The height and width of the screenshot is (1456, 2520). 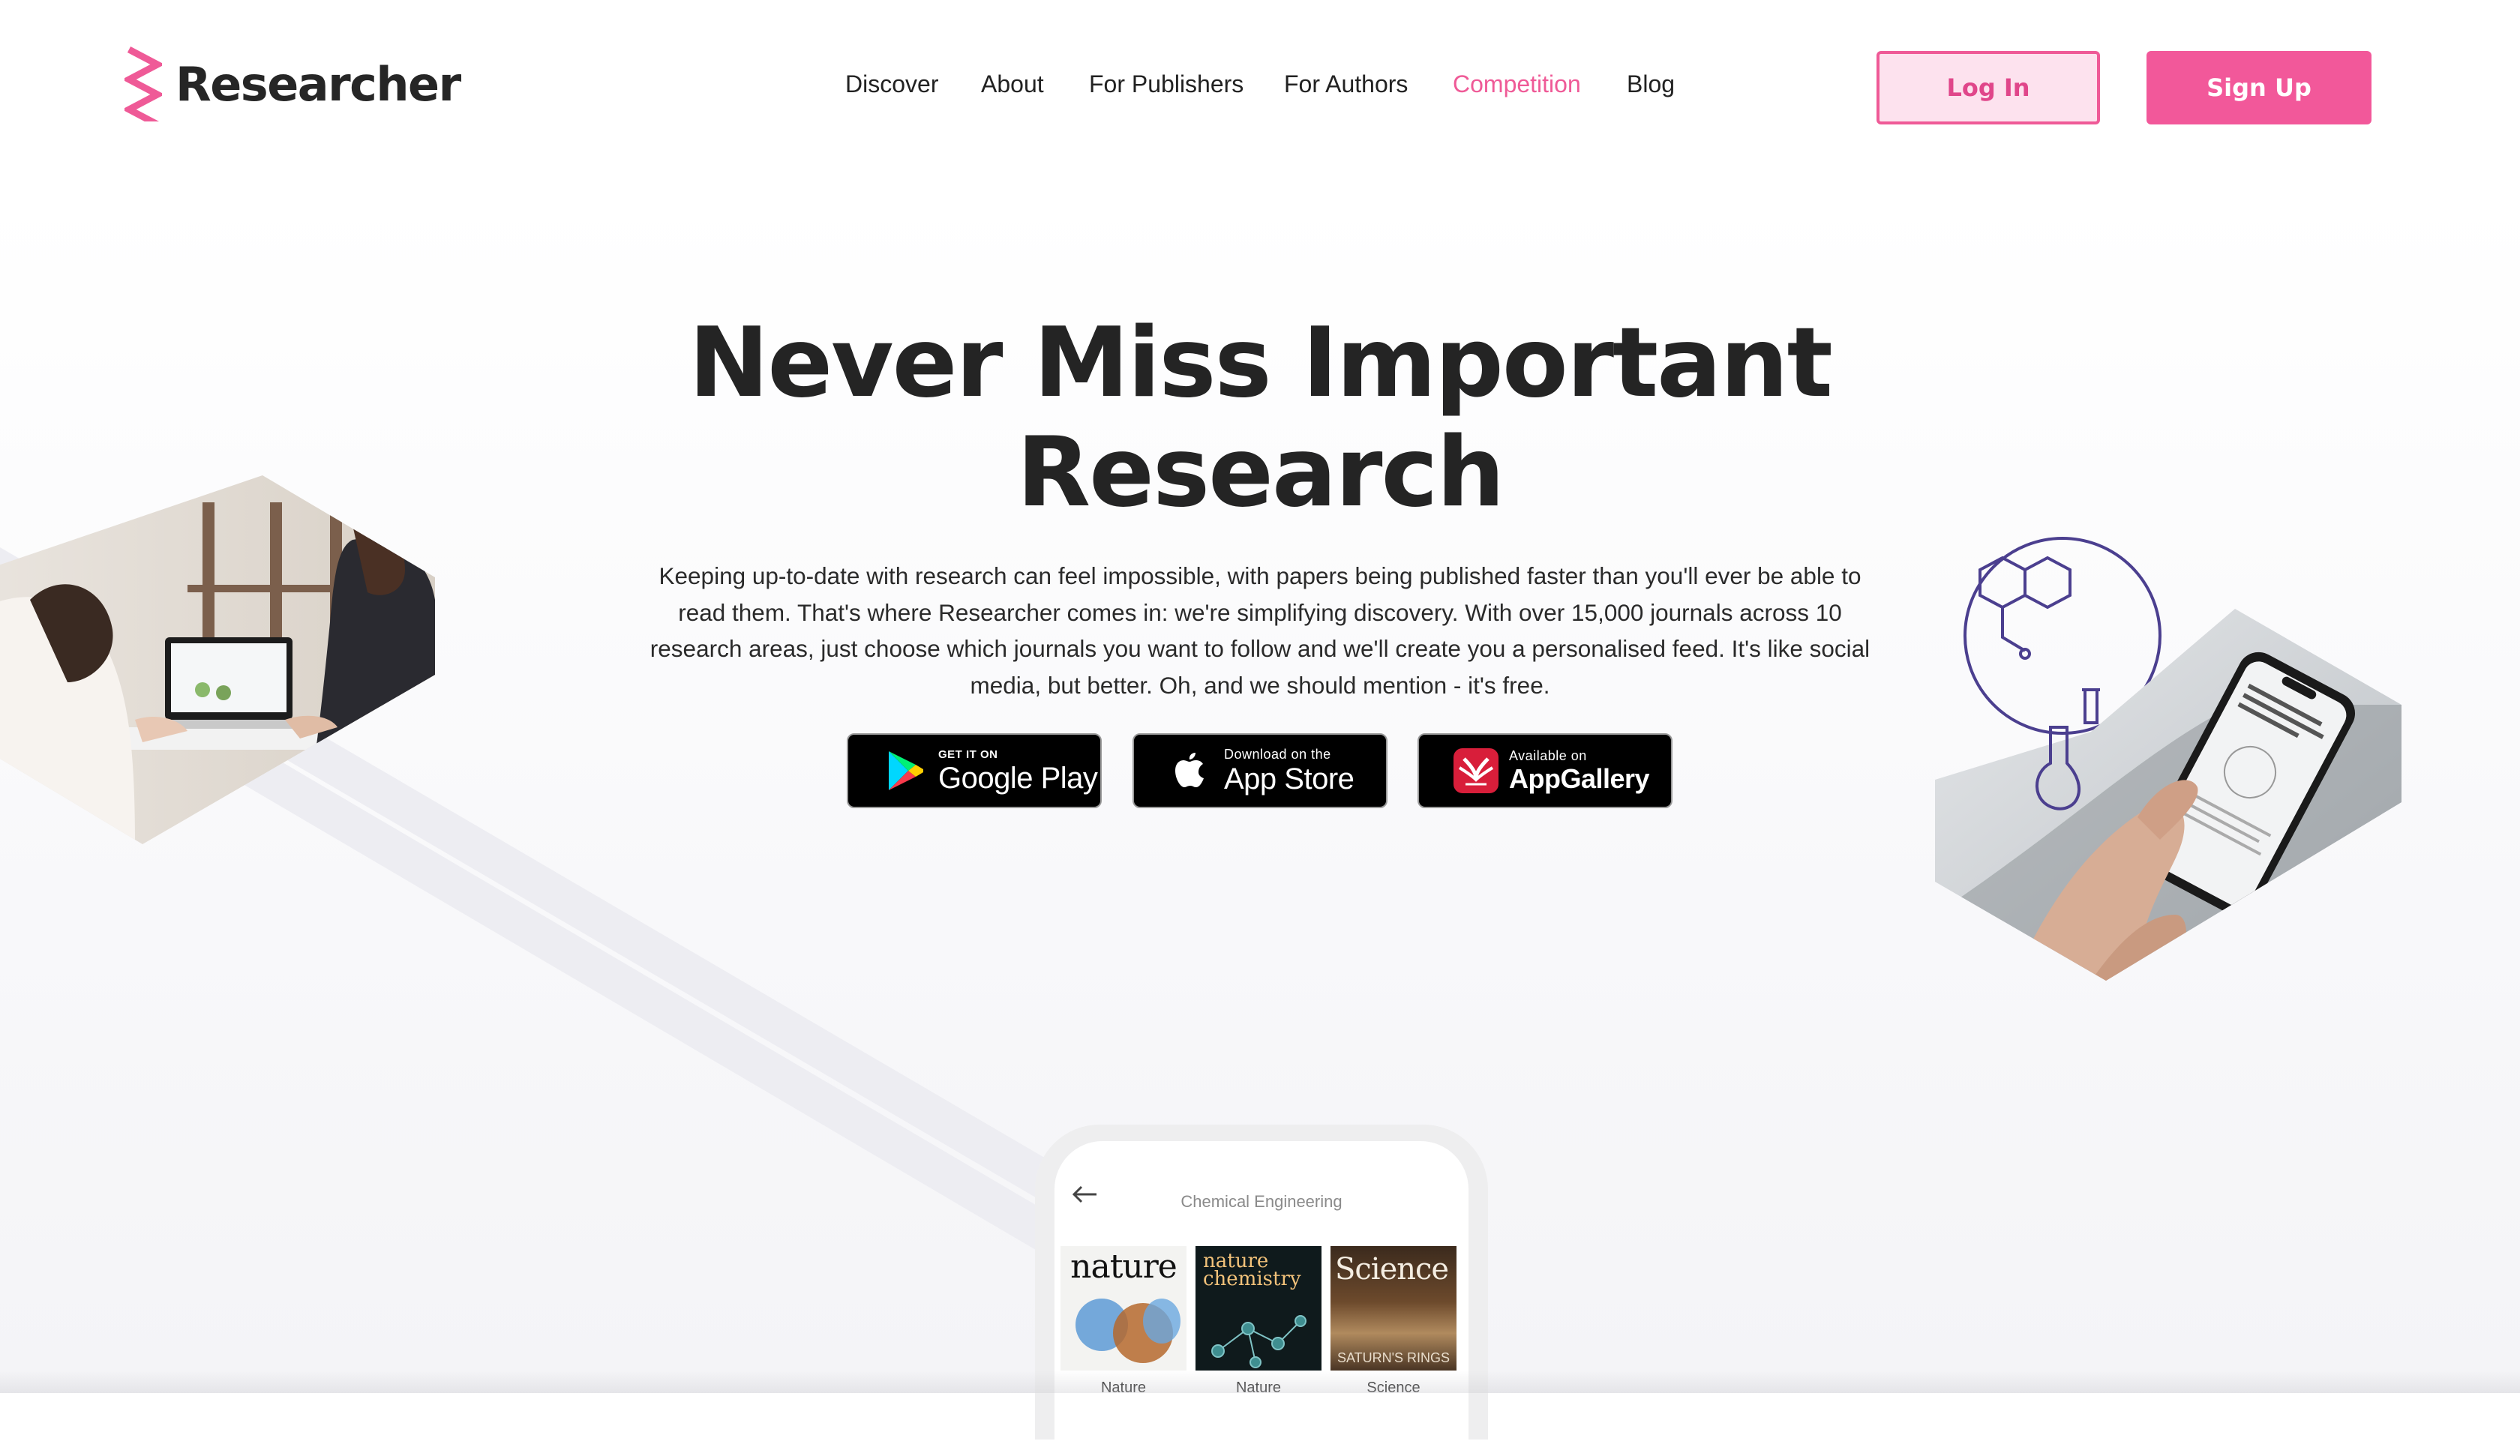 I want to click on hero-title-line2: Research, so click(x=1260, y=473).